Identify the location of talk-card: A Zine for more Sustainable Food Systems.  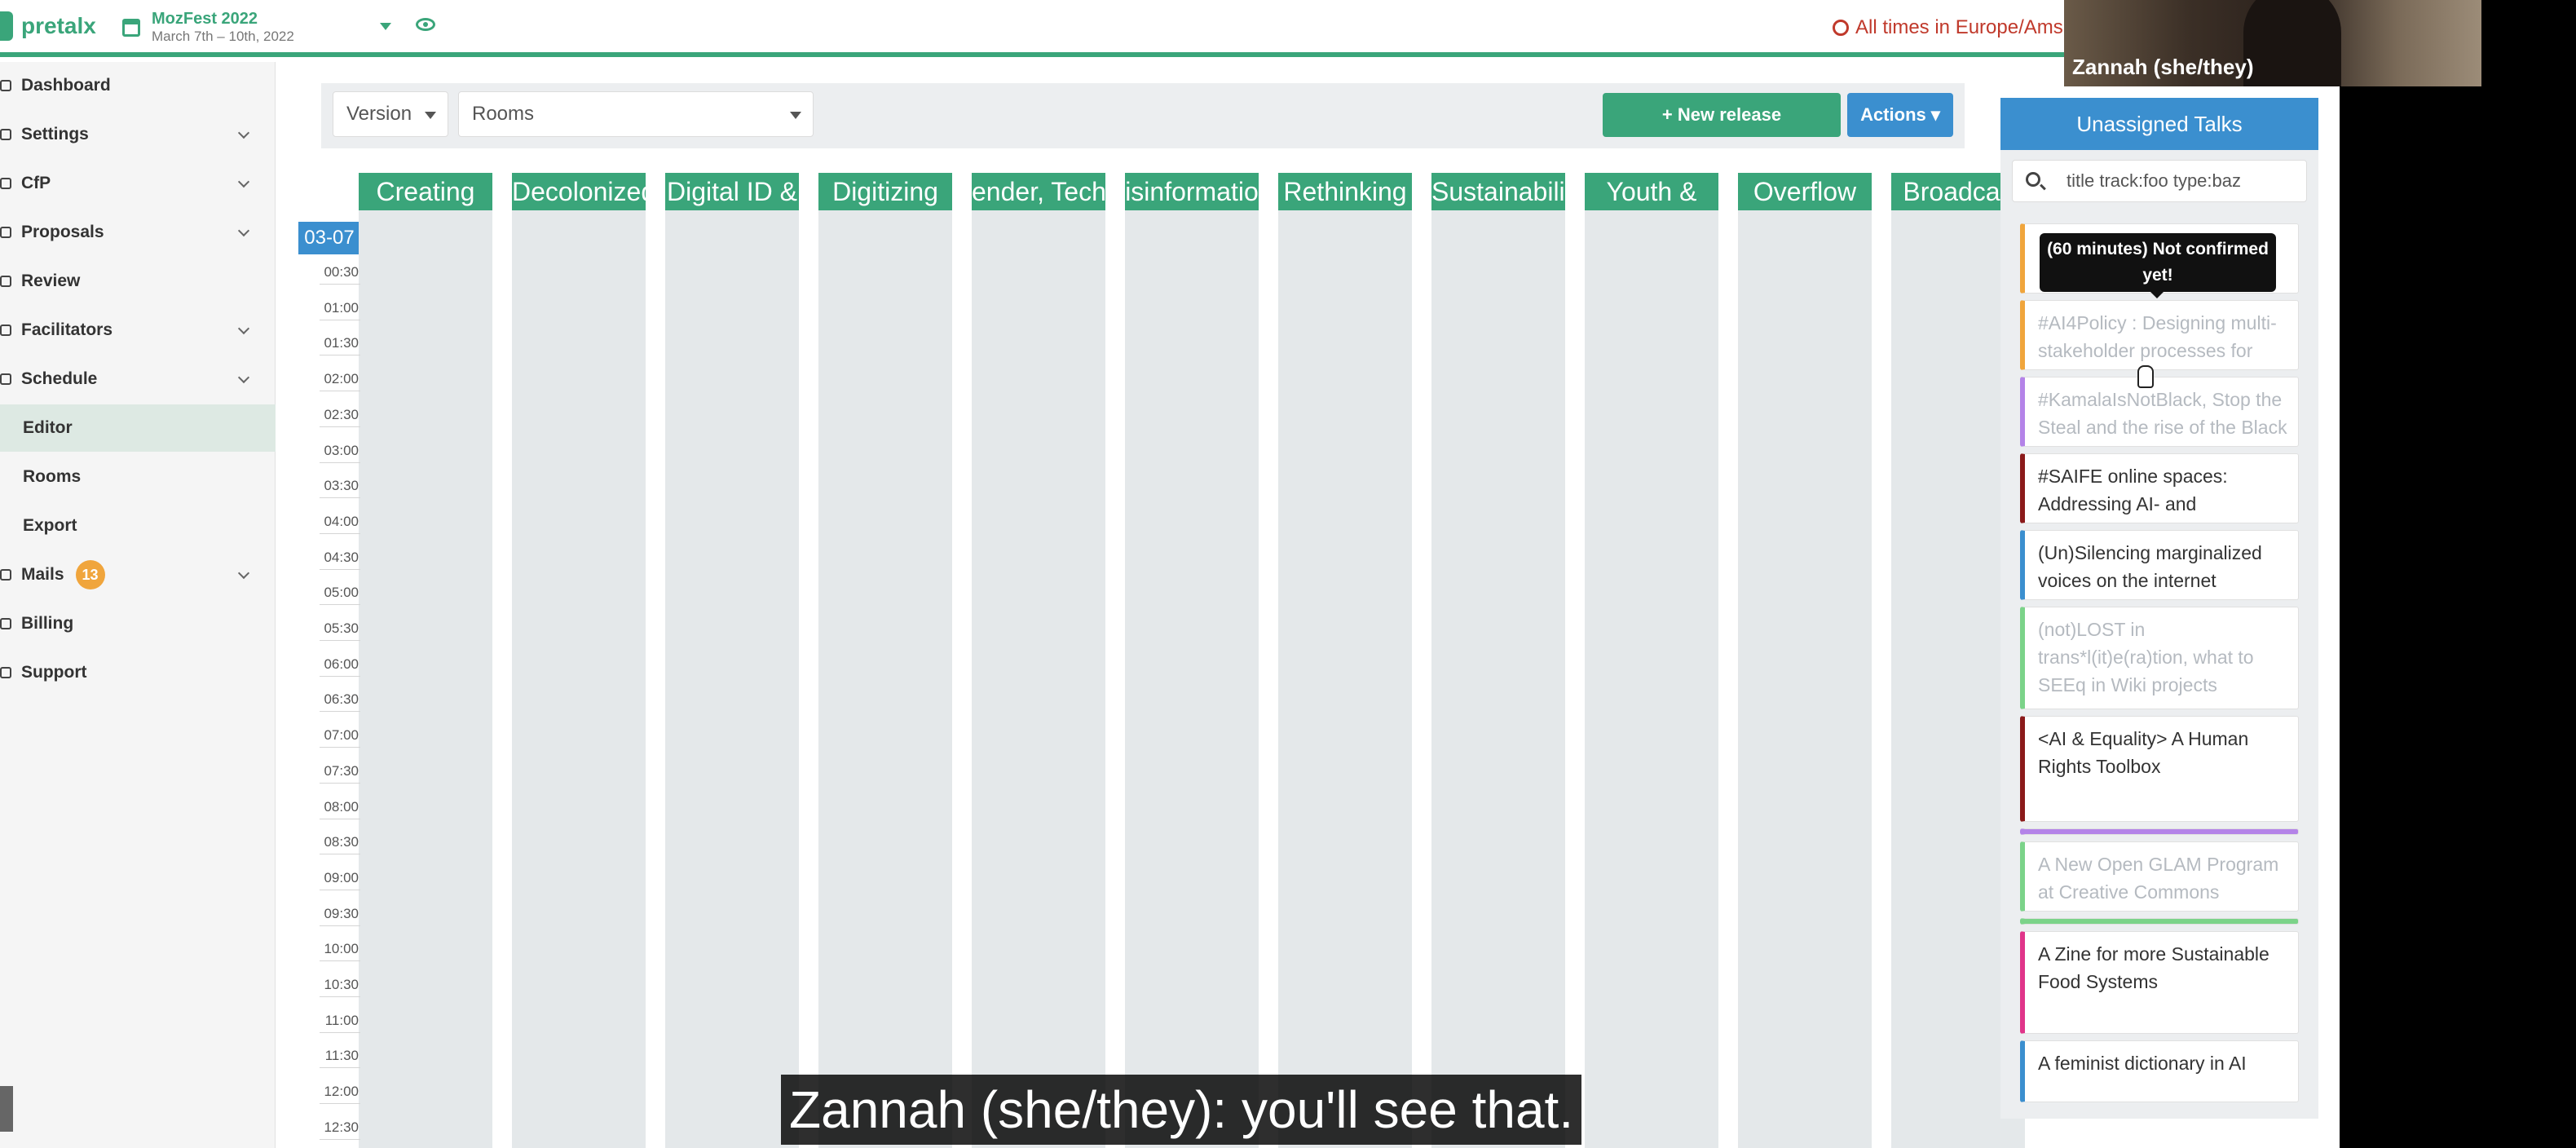
(2159, 982).